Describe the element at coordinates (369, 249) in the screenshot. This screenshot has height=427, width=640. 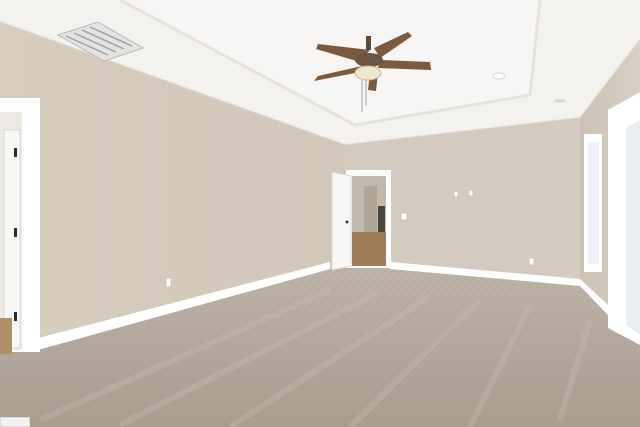
I see `hallway-floor` at that location.